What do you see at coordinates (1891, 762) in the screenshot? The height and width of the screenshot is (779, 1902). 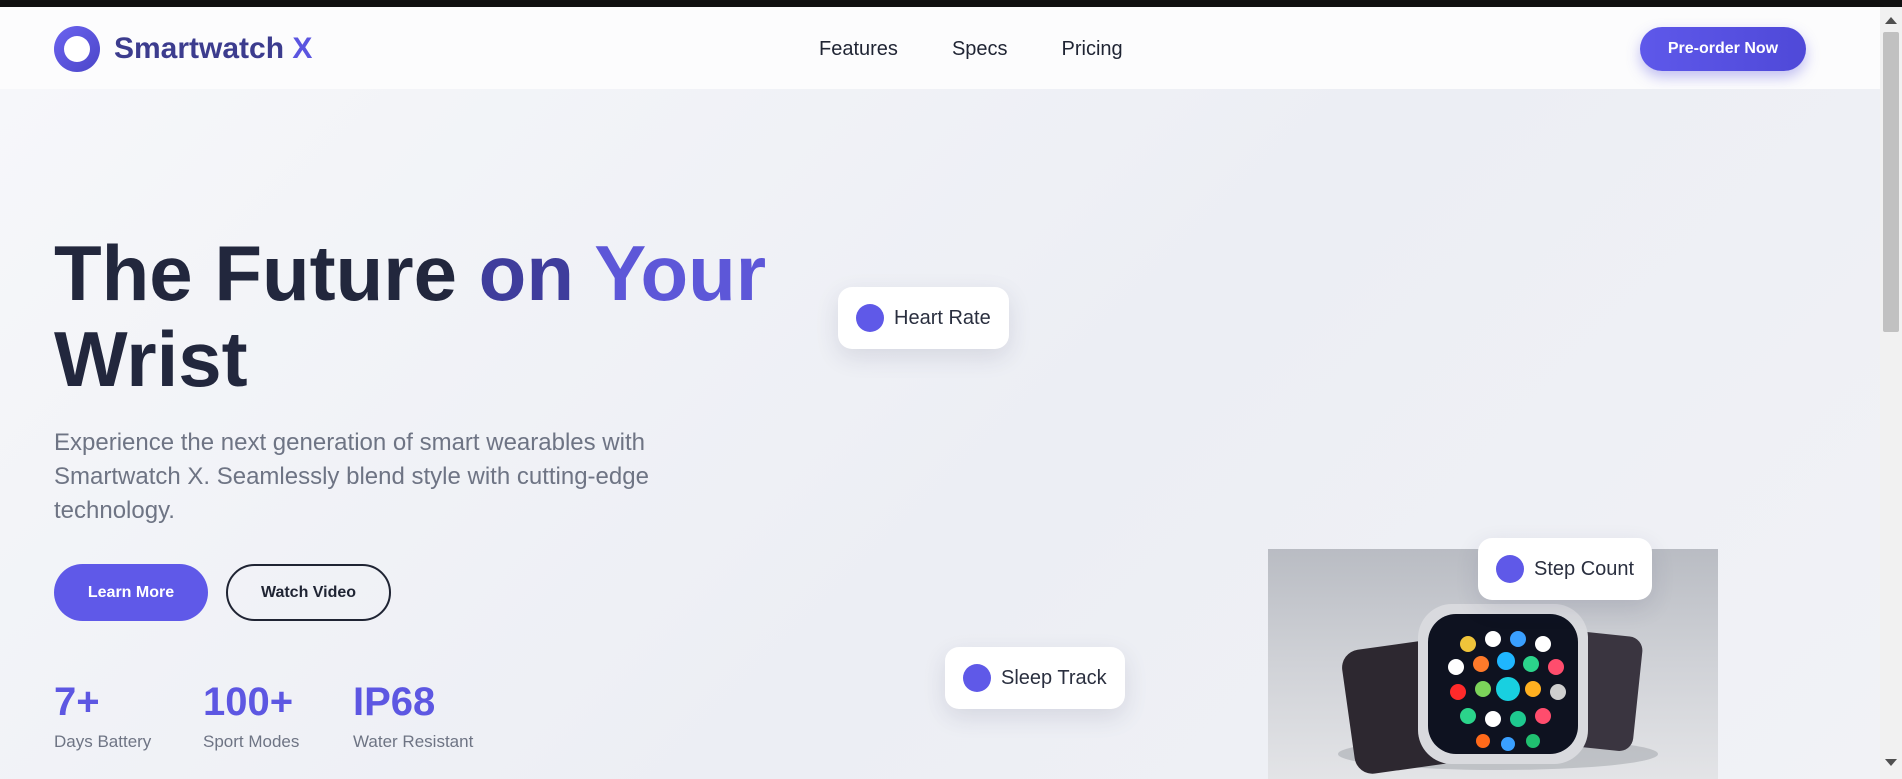 I see `scroll-down-arrow-icon` at bounding box center [1891, 762].